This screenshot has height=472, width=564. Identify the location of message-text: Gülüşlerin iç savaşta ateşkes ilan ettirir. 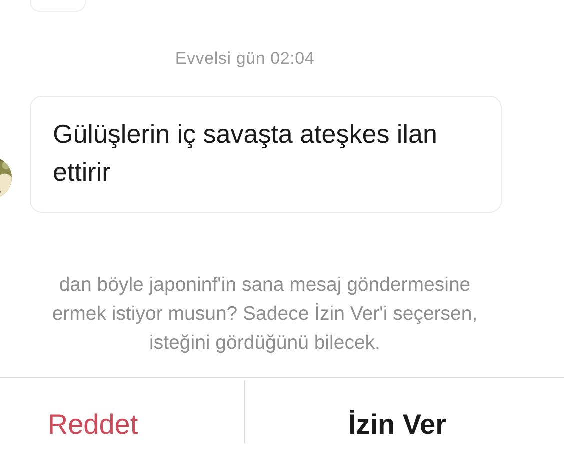
(245, 153).